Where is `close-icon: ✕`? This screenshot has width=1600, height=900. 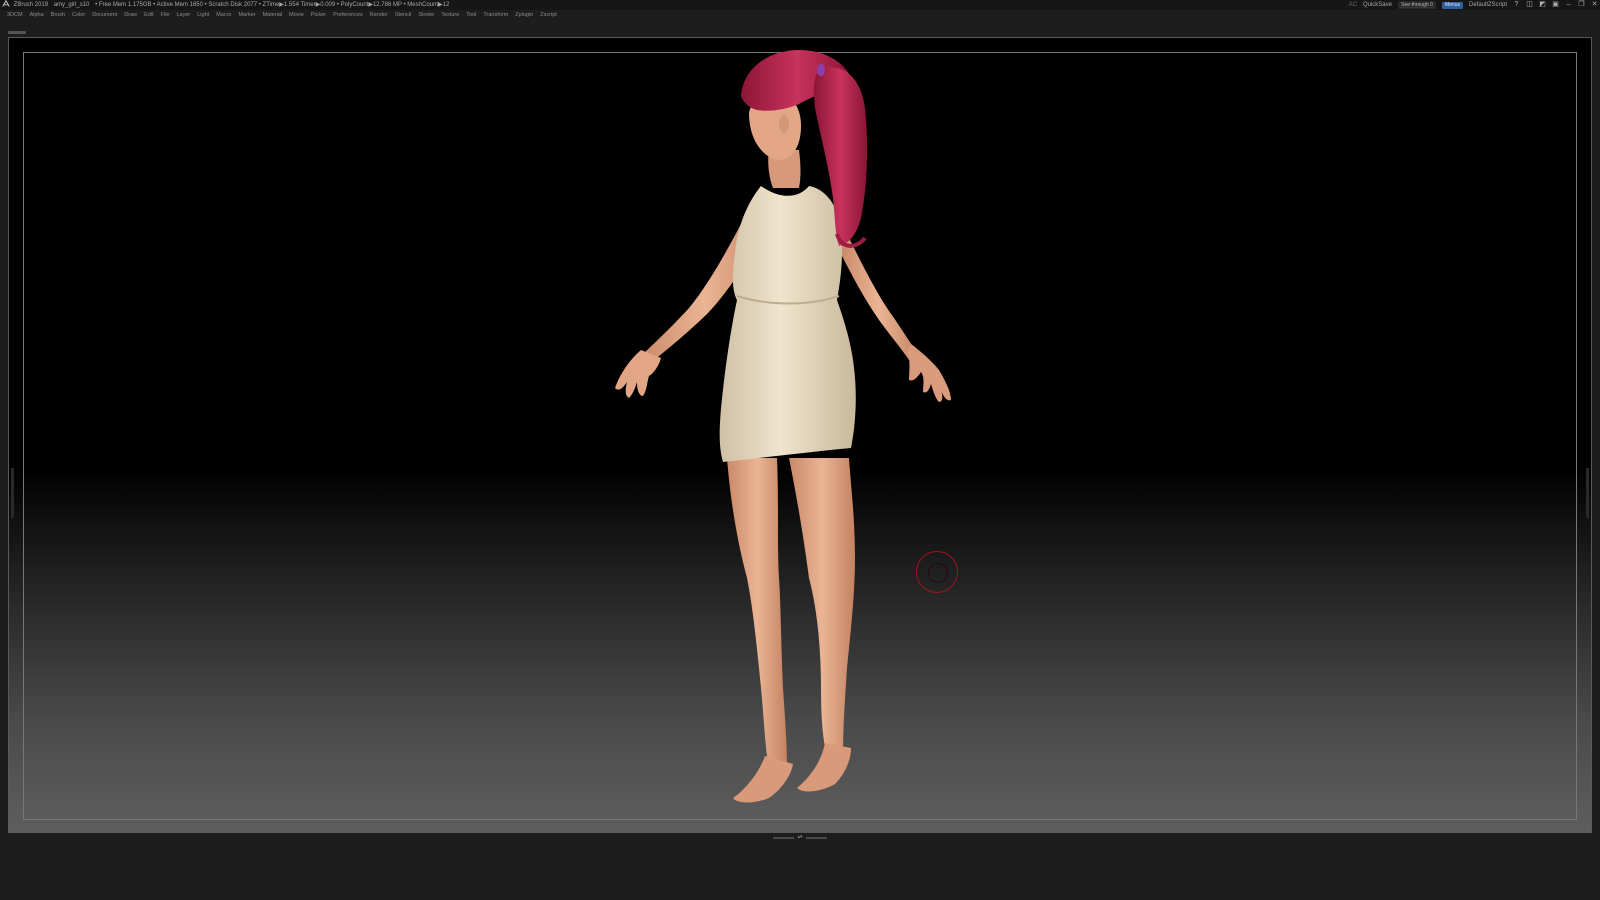
close-icon: ✕ is located at coordinates (1594, 5).